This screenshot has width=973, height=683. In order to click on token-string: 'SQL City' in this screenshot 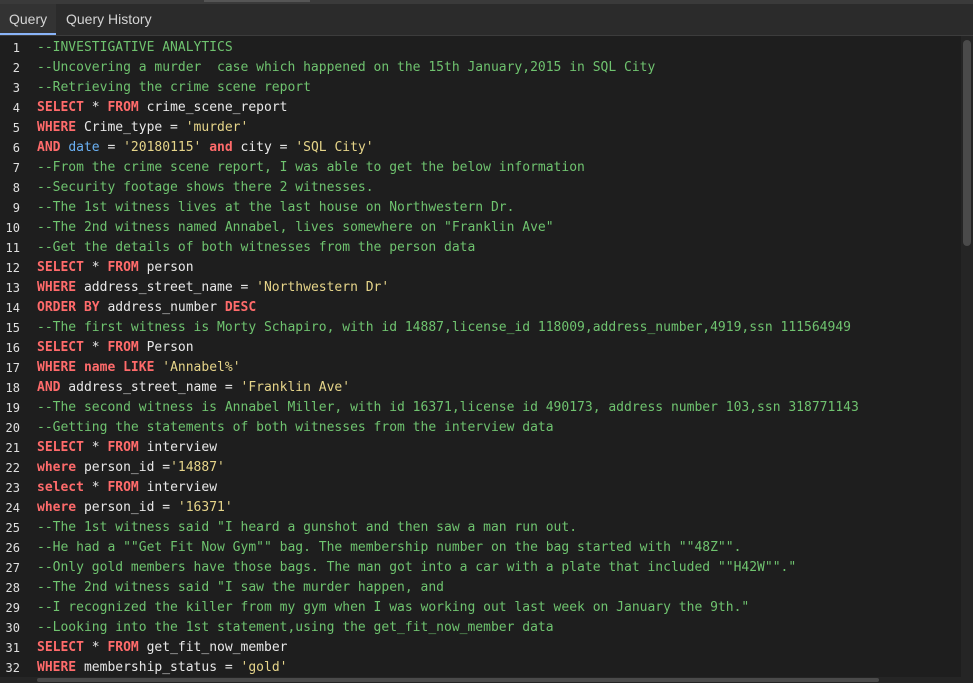, I will do `click(334, 147)`.